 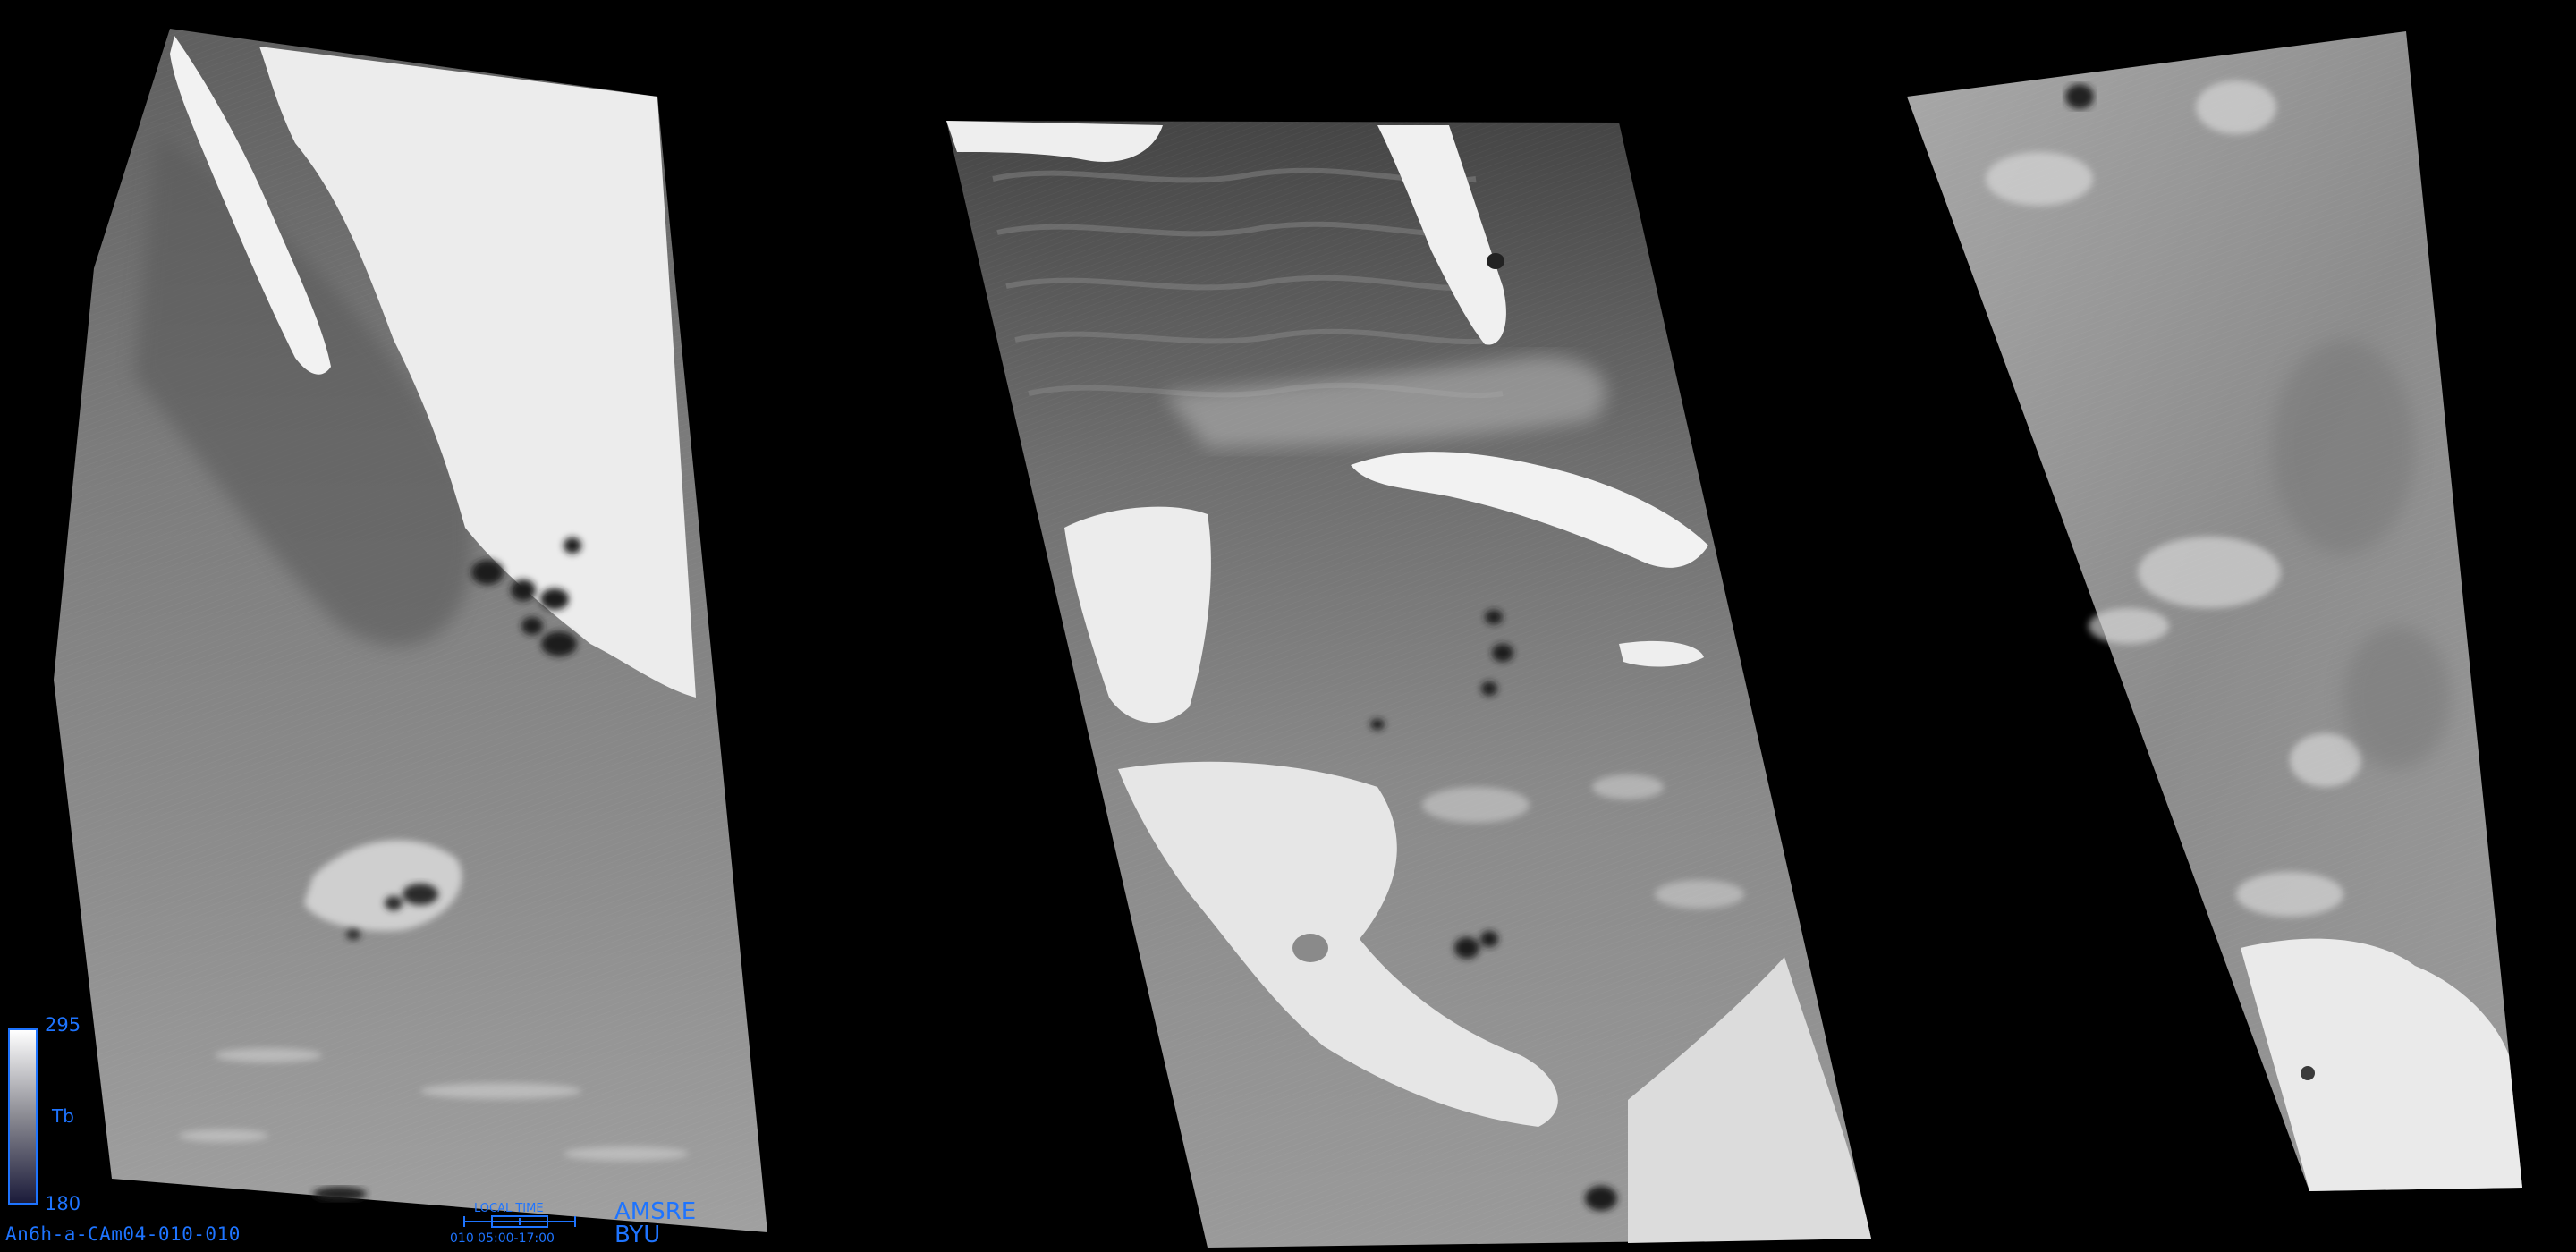 What do you see at coordinates (123, 1234) in the screenshot?
I see `image-id-label: An6h-a-CAm04-010-010` at bounding box center [123, 1234].